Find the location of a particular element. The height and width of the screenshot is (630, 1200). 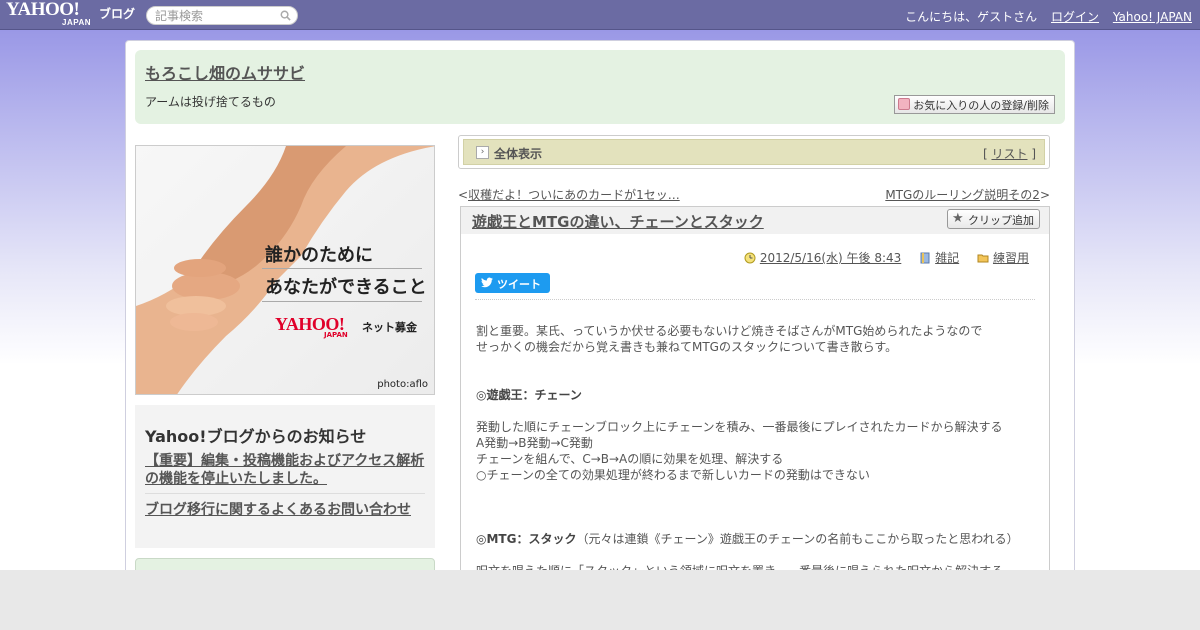

tweet-button: ツイート is located at coordinates (512, 283).